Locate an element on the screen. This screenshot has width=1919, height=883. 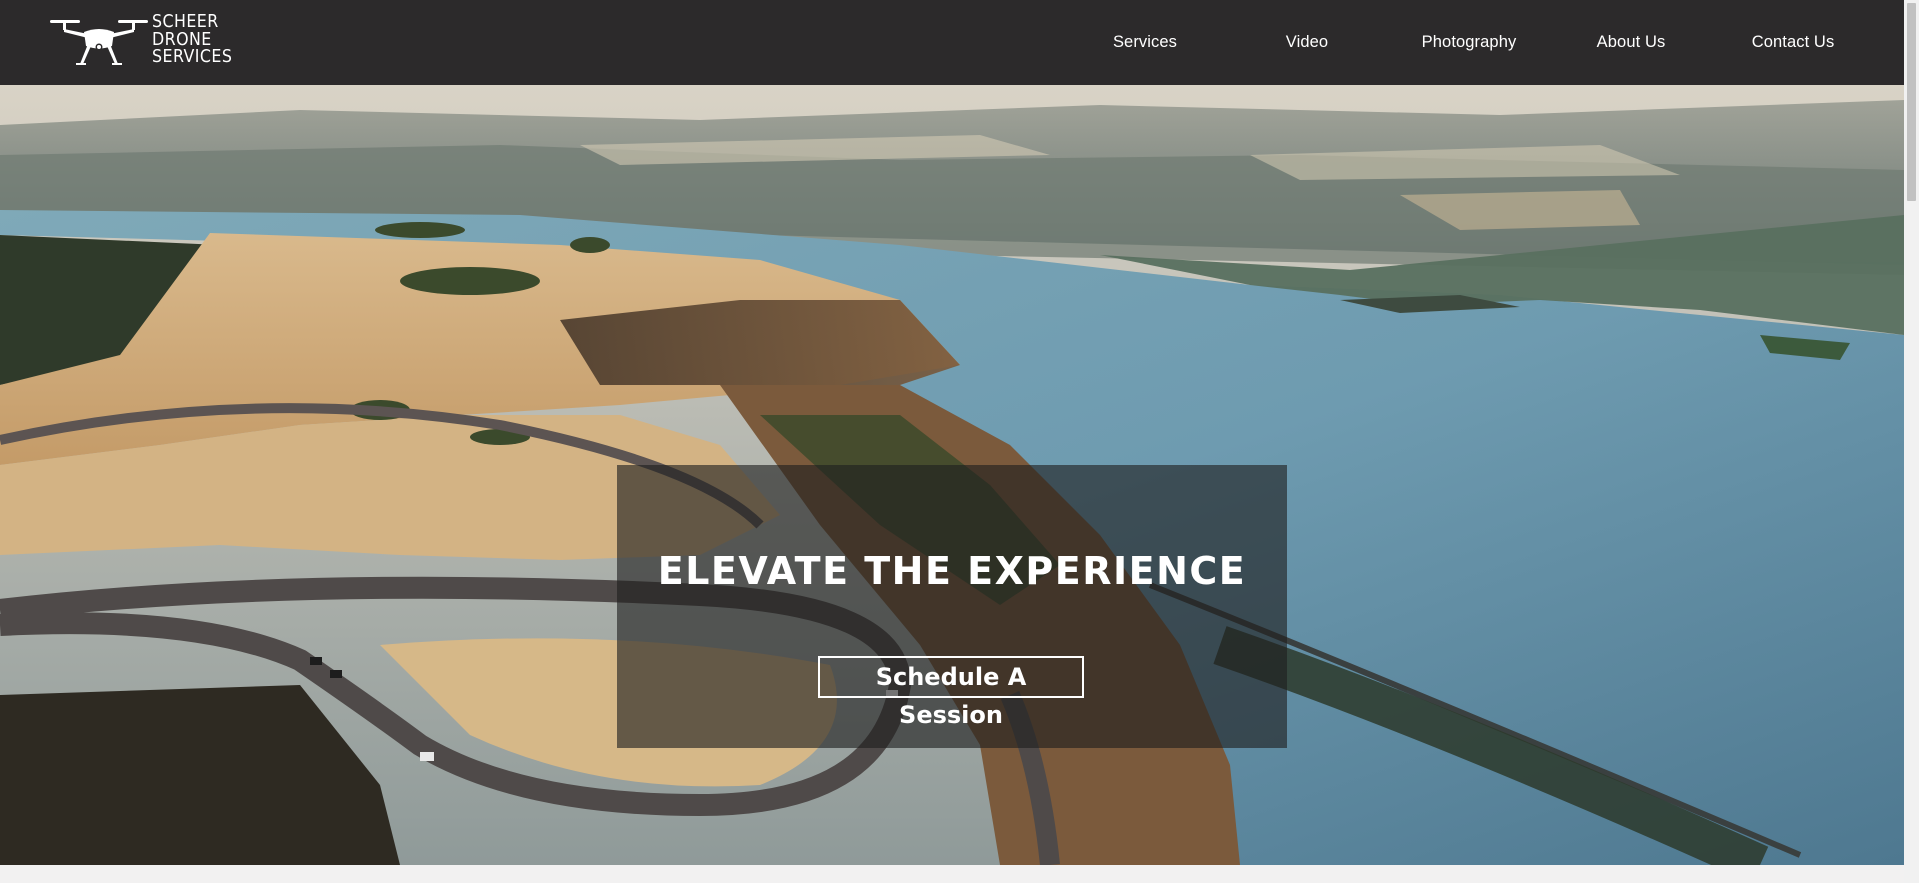
nav-item-about-us: About Us is located at coordinates (1631, 42).